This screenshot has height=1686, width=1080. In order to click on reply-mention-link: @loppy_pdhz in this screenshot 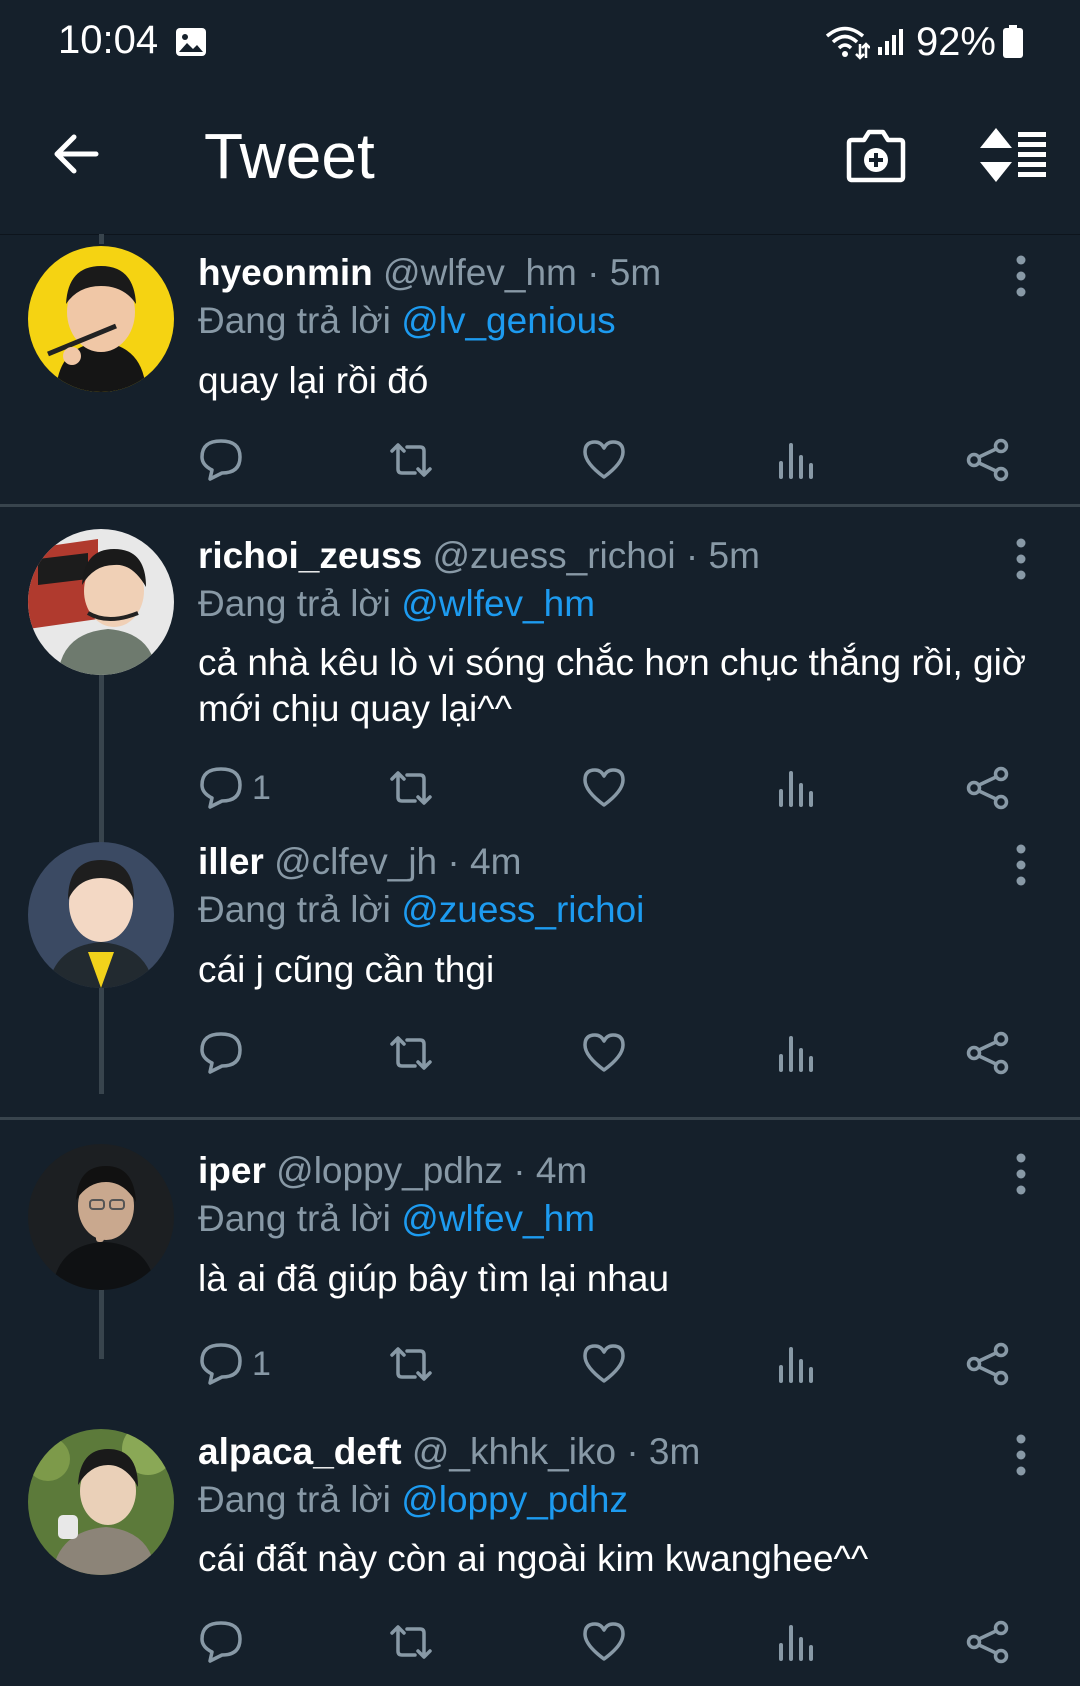, I will do `click(514, 1499)`.